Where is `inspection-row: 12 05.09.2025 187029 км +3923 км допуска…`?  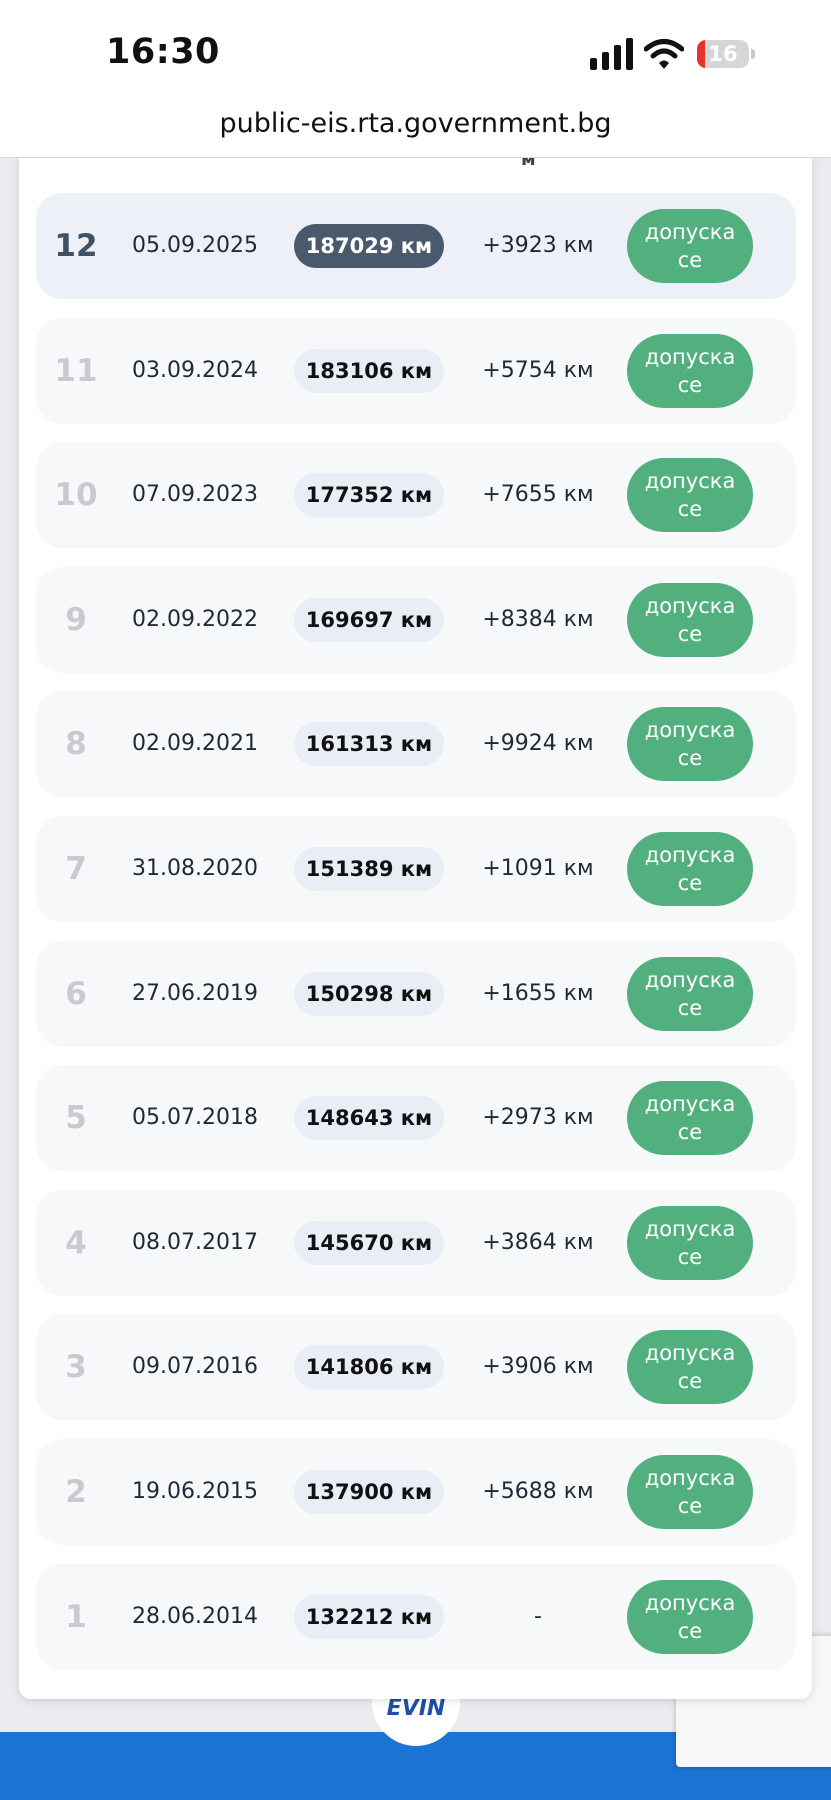 inspection-row: 12 05.09.2025 187029 км +3923 км допуска… is located at coordinates (416, 246).